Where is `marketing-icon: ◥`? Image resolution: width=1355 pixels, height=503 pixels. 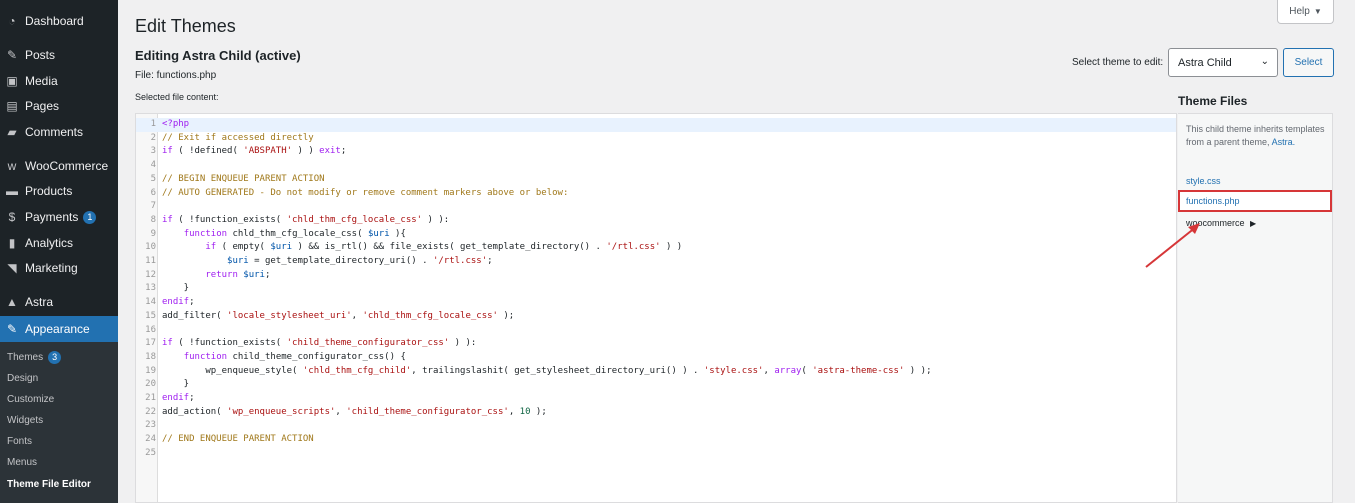
marketing-icon: ◥ is located at coordinates (12, 268).